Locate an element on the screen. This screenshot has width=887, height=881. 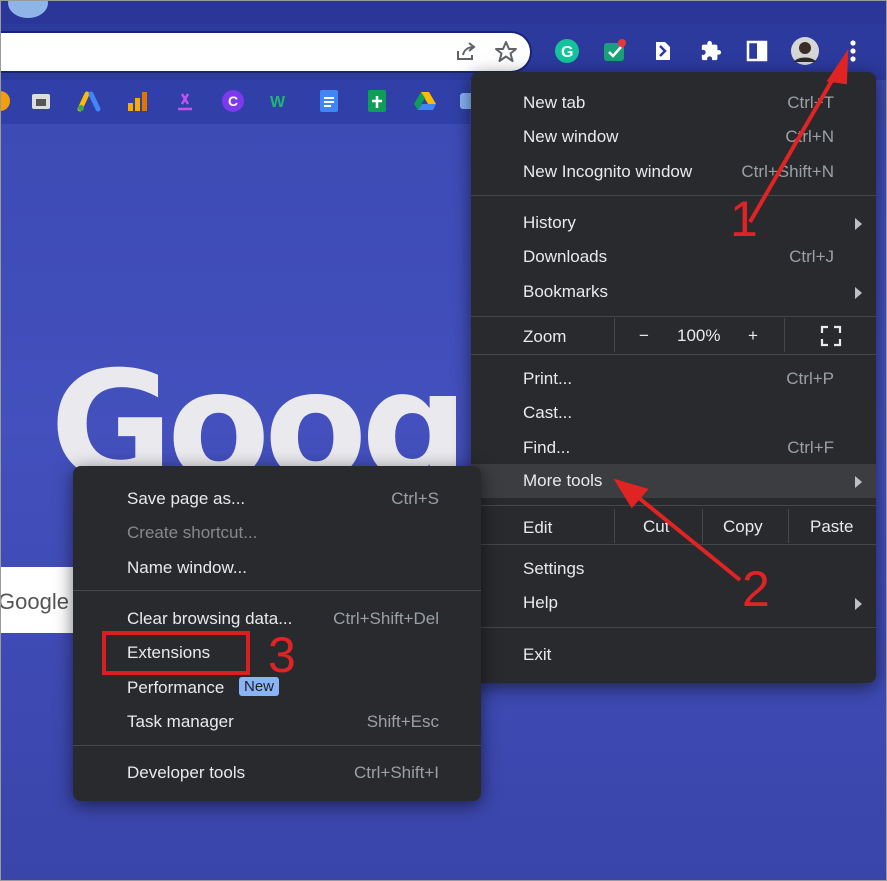
step-1-label: 1 is located at coordinates (744, 219).